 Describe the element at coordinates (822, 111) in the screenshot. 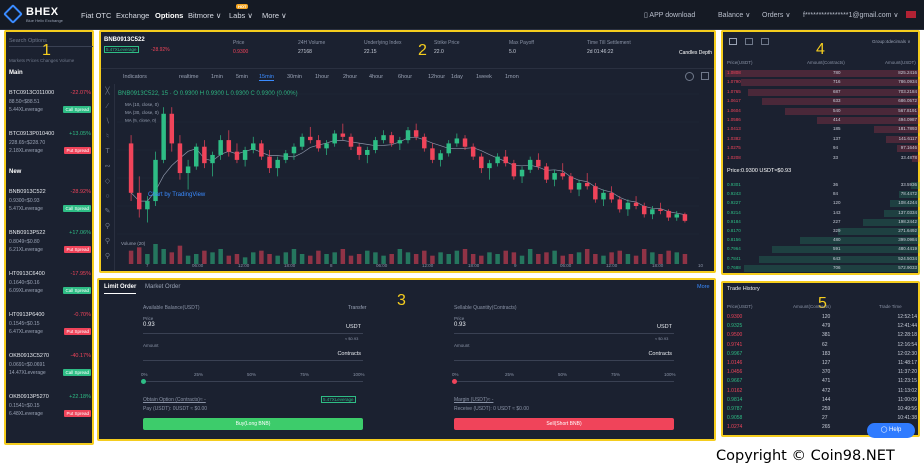

I see `ask-row: 1.0604 540 567.8191` at that location.